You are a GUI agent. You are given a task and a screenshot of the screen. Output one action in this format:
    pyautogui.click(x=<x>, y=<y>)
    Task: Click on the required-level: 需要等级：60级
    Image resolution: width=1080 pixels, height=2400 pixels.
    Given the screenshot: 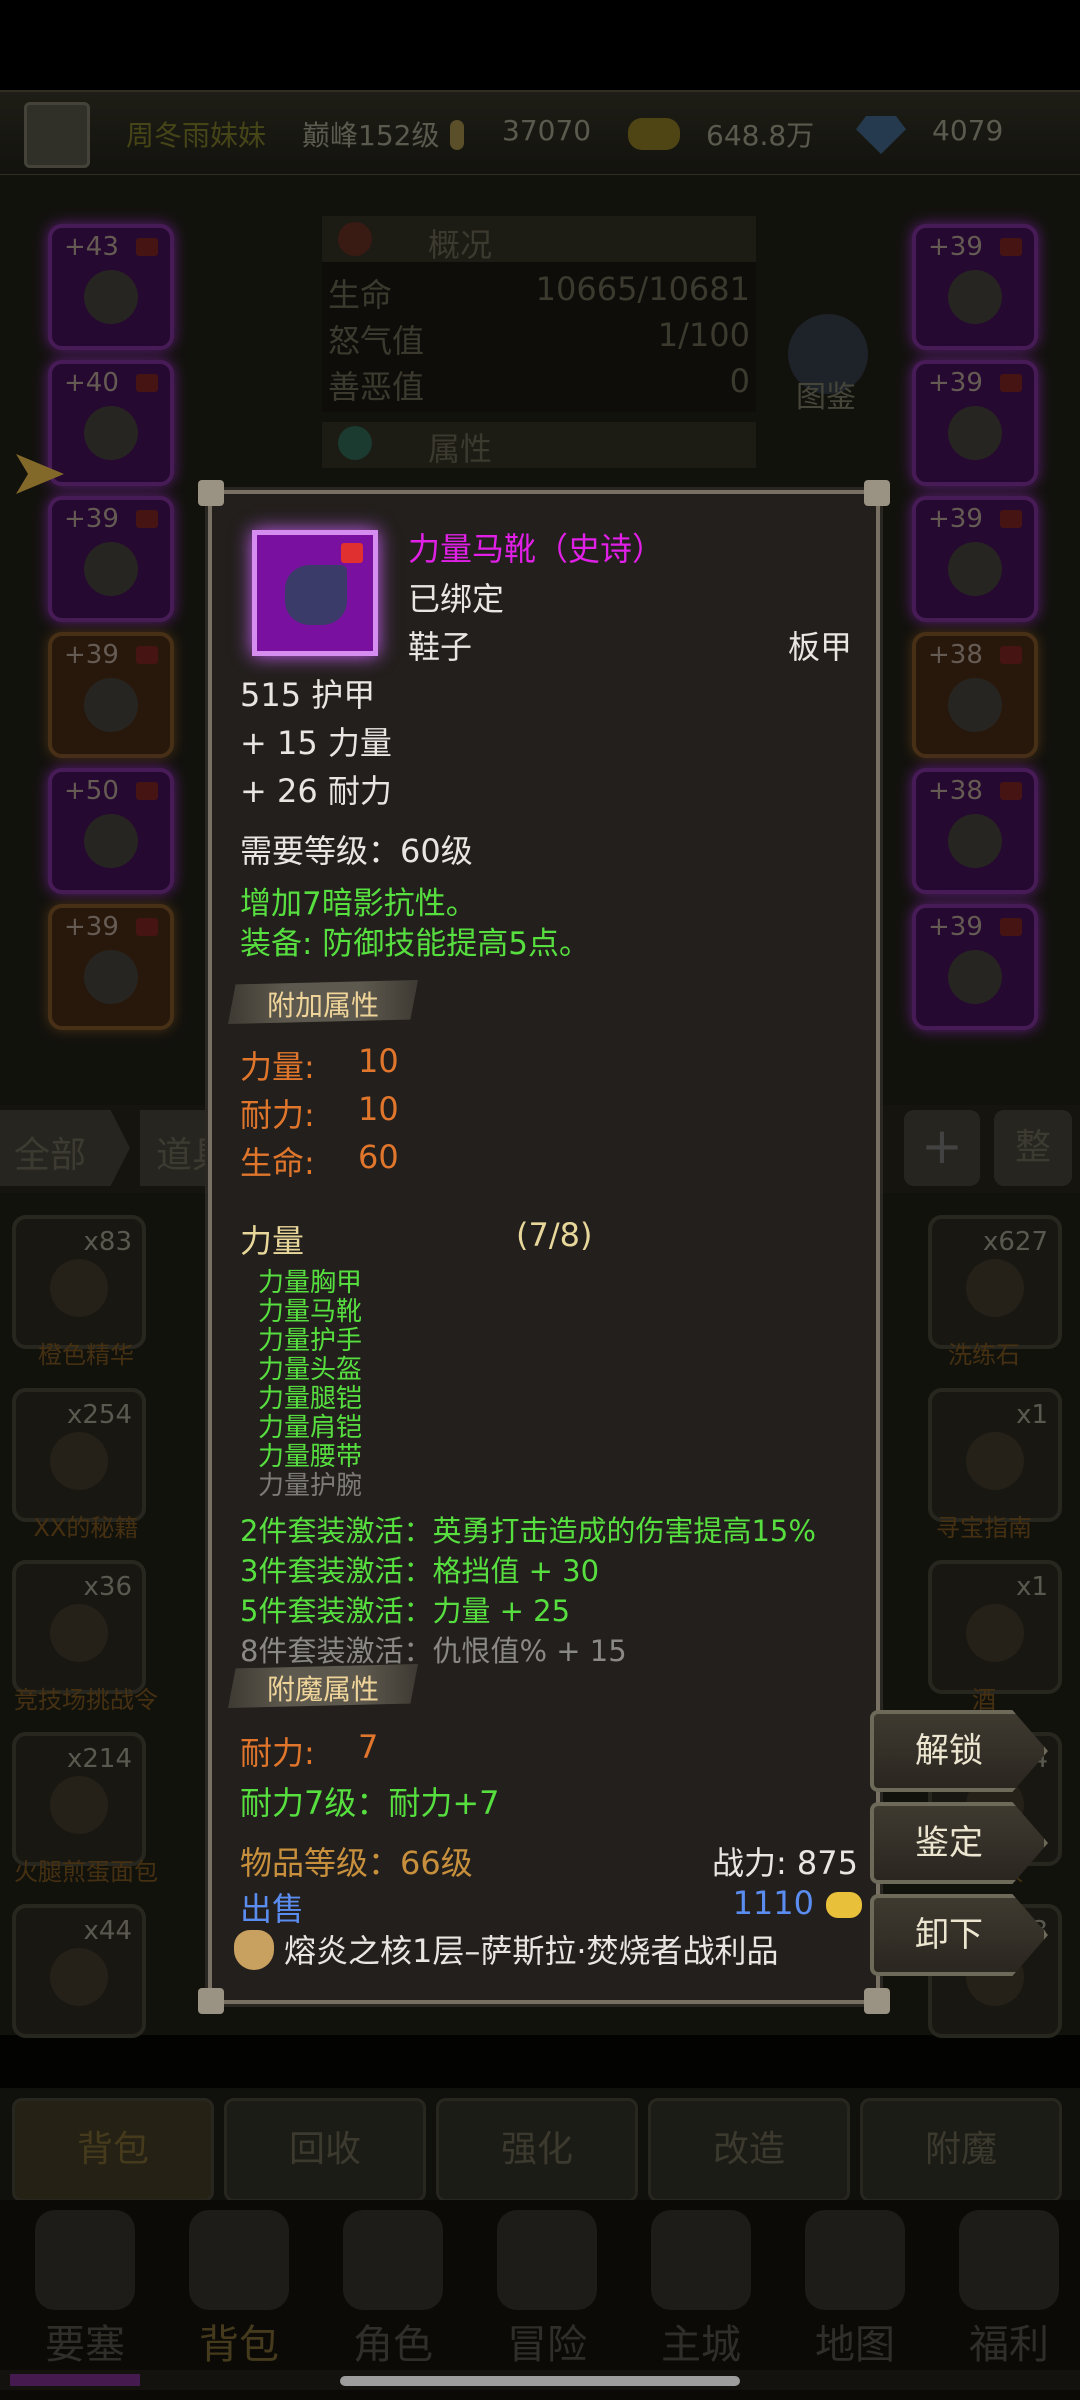 What is the action you would take?
    pyautogui.click(x=356, y=851)
    